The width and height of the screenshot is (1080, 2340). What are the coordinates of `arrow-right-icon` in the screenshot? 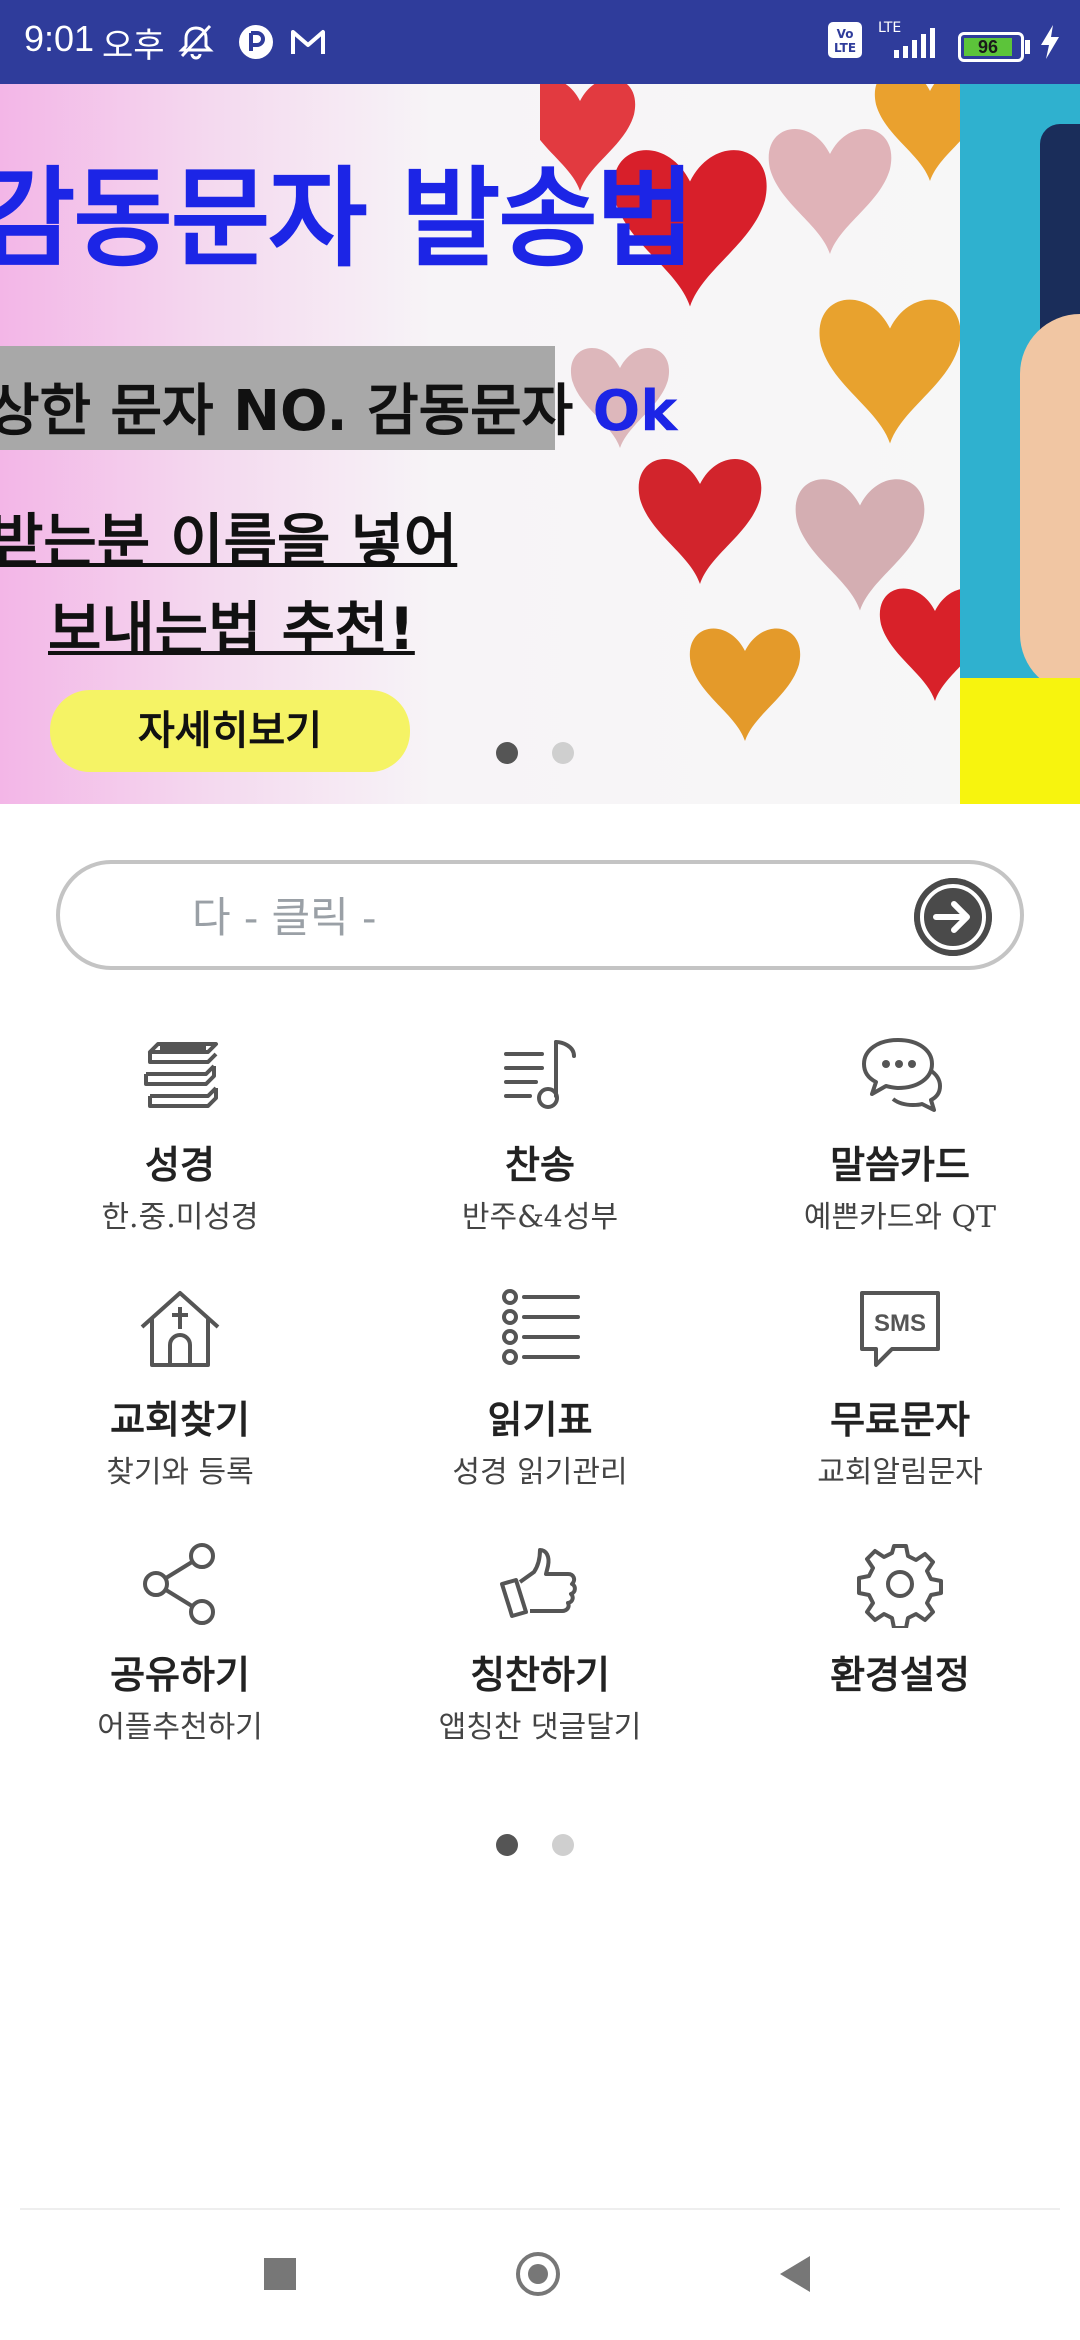 It's located at (953, 917).